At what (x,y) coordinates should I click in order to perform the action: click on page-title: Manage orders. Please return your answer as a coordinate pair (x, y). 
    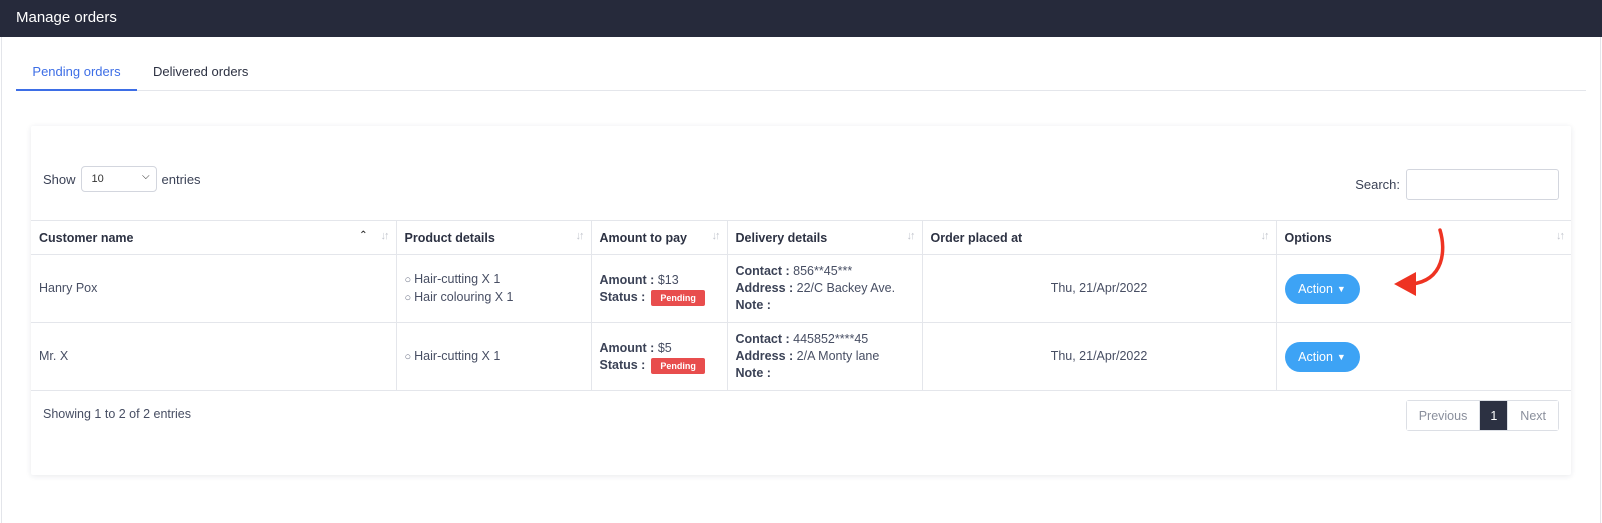
    Looking at the image, I should click on (66, 17).